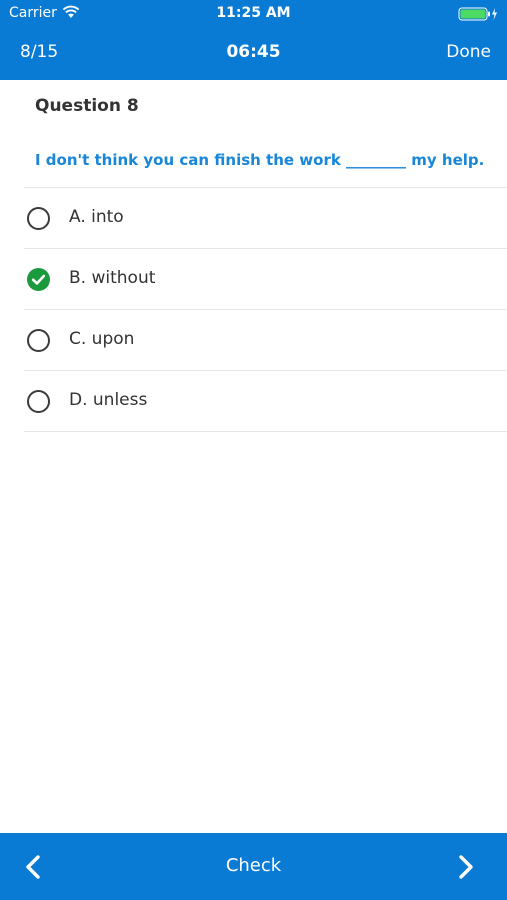  I want to click on battery-charging-icon, so click(477, 14).